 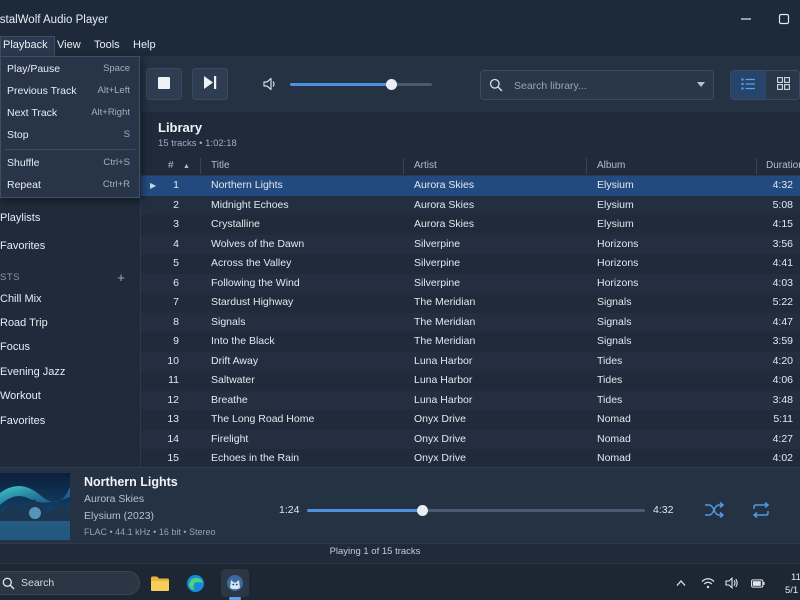 What do you see at coordinates (732, 583) in the screenshot?
I see `speaker-icon` at bounding box center [732, 583].